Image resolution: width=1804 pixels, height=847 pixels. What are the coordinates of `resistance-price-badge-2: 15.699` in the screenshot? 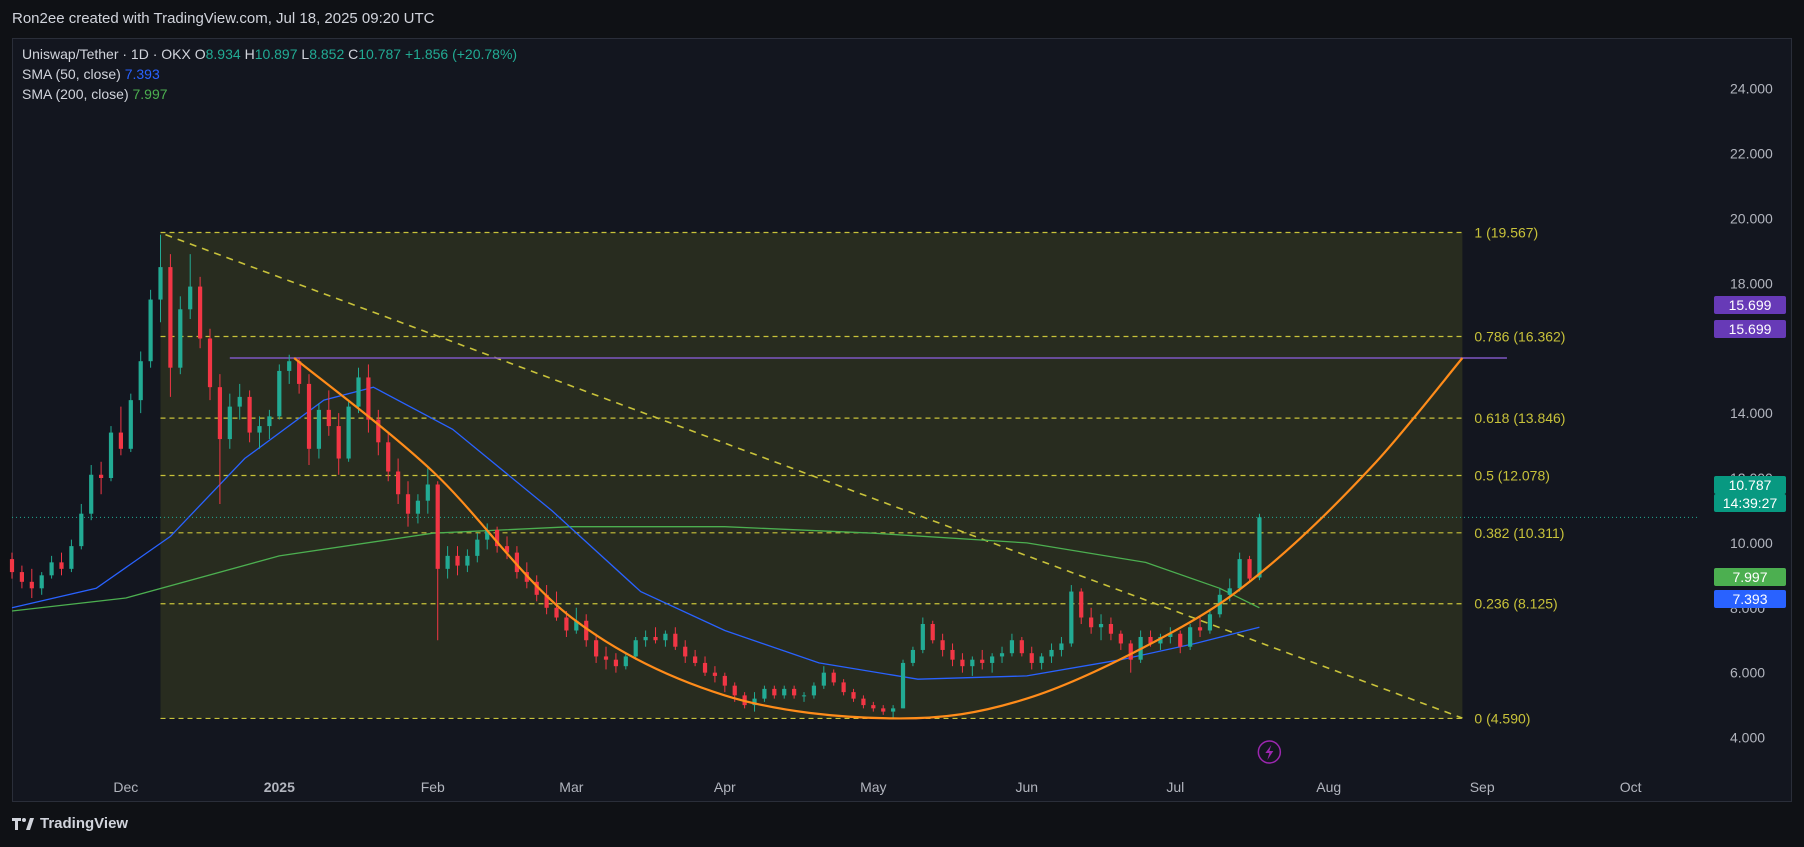 It's located at (1750, 329).